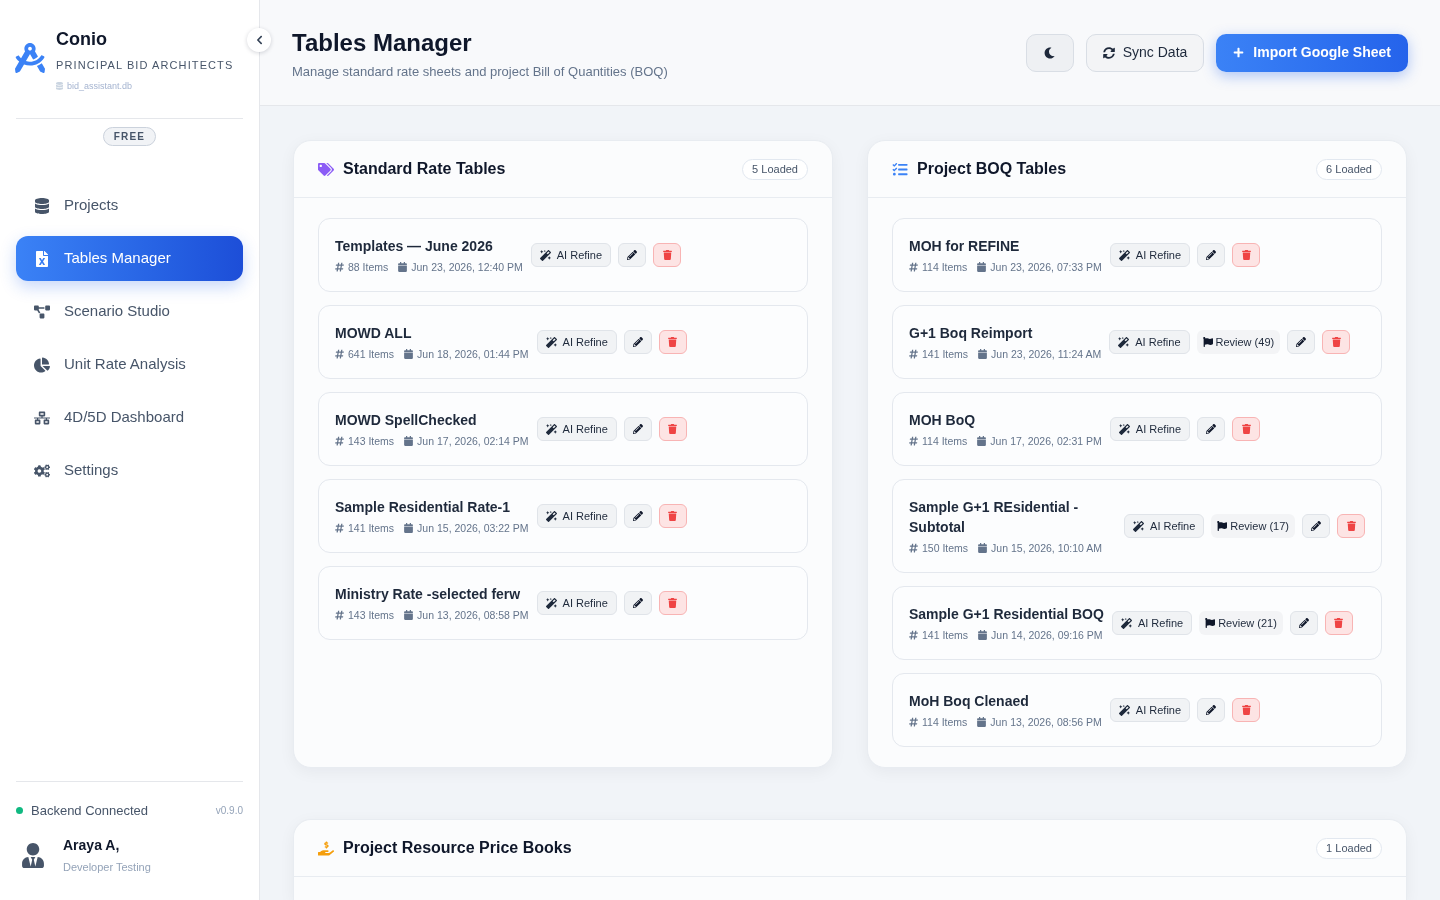  Describe the element at coordinates (945, 635) in the screenshot. I see `item-count: 141 Items` at that location.